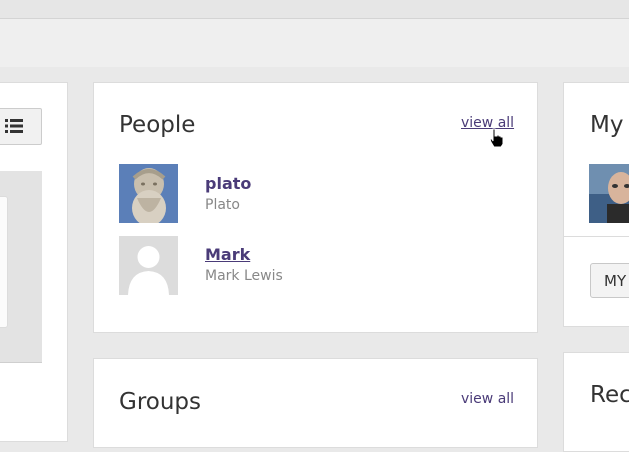 This screenshot has width=629, height=452. What do you see at coordinates (227, 254) in the screenshot?
I see `person-username: Mark` at bounding box center [227, 254].